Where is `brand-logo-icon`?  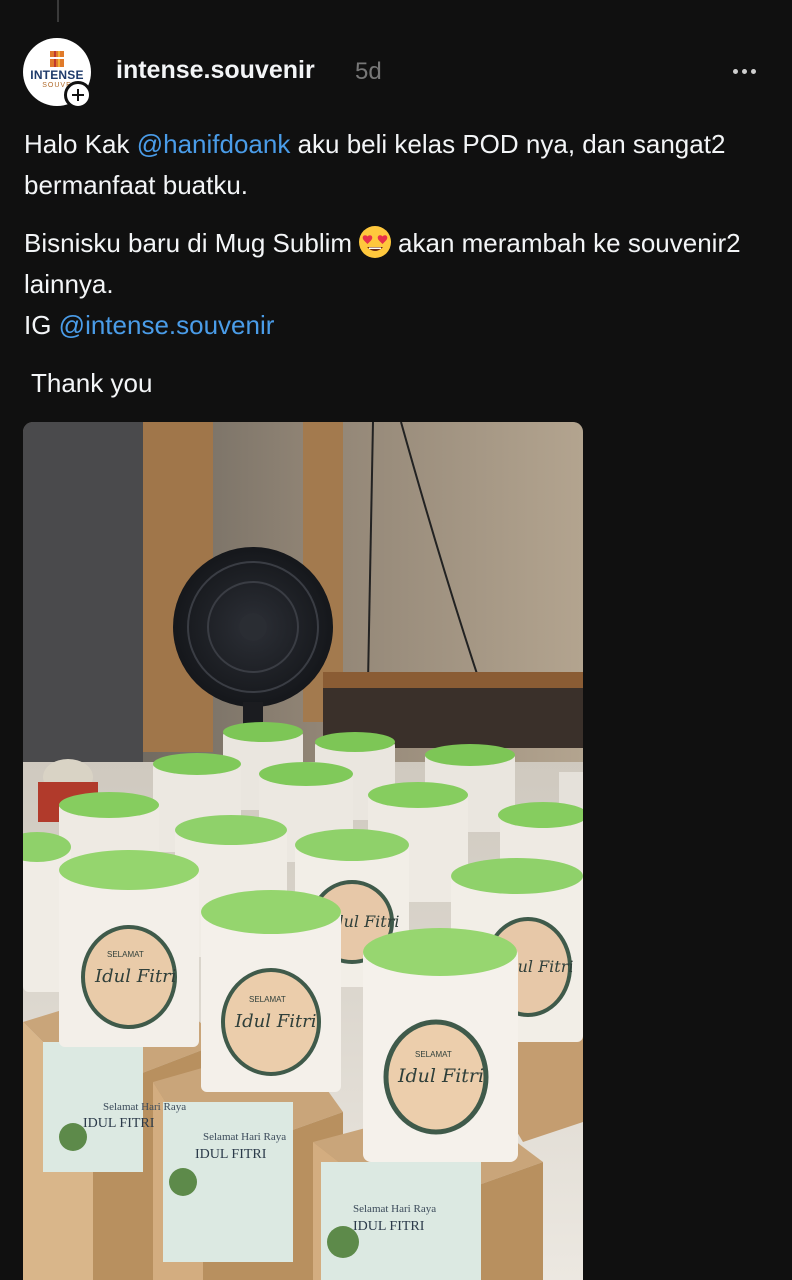 brand-logo-icon is located at coordinates (57, 59).